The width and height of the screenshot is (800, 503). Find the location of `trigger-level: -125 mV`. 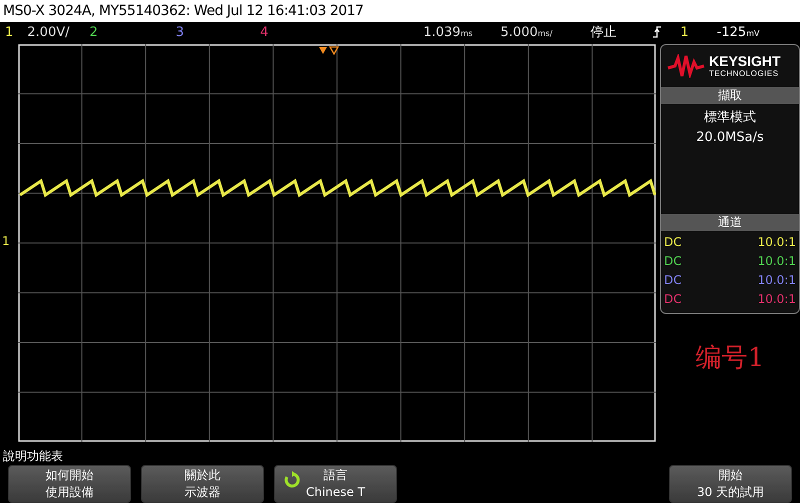

trigger-level: -125 mV is located at coordinates (738, 32).